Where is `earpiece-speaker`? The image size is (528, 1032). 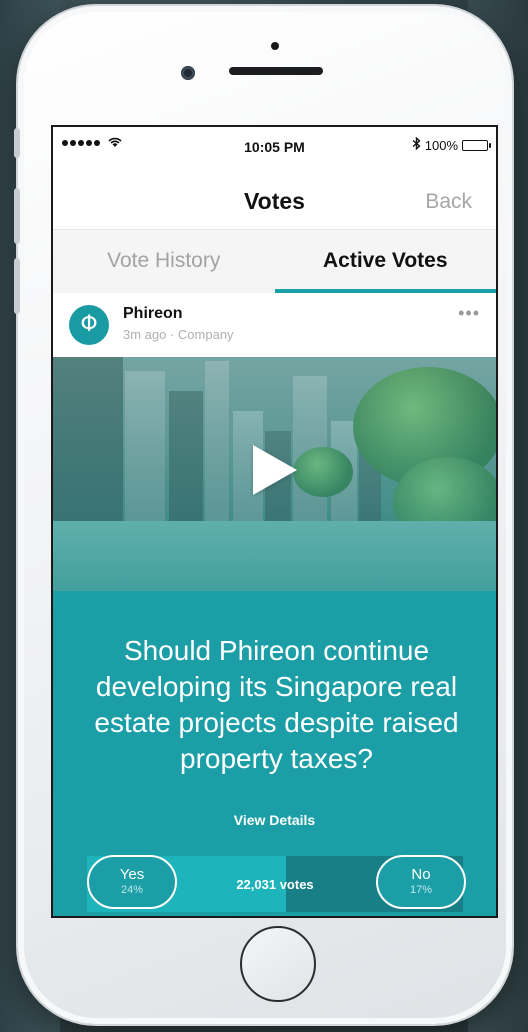 earpiece-speaker is located at coordinates (276, 71).